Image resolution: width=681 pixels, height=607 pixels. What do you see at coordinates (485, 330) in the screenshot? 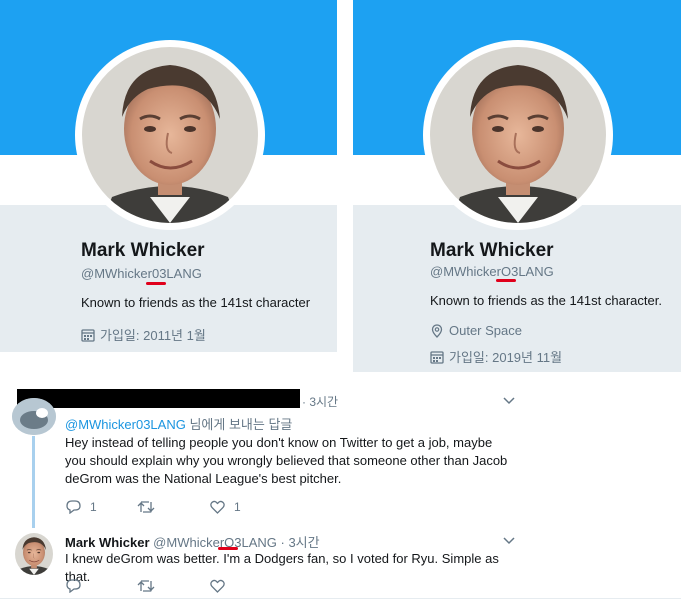
I see `profile-location-label: Outer Space` at bounding box center [485, 330].